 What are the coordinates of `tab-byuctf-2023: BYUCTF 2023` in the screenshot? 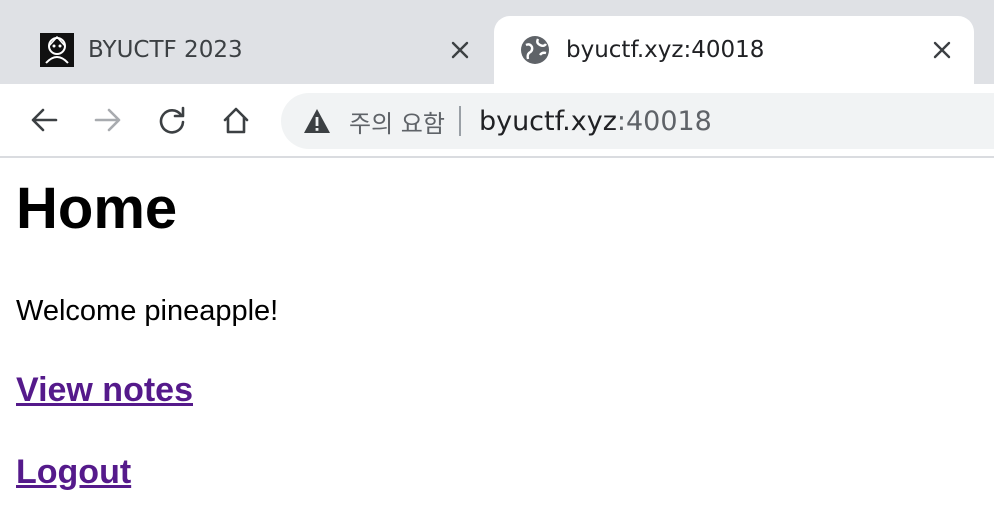 It's located at (254, 50).